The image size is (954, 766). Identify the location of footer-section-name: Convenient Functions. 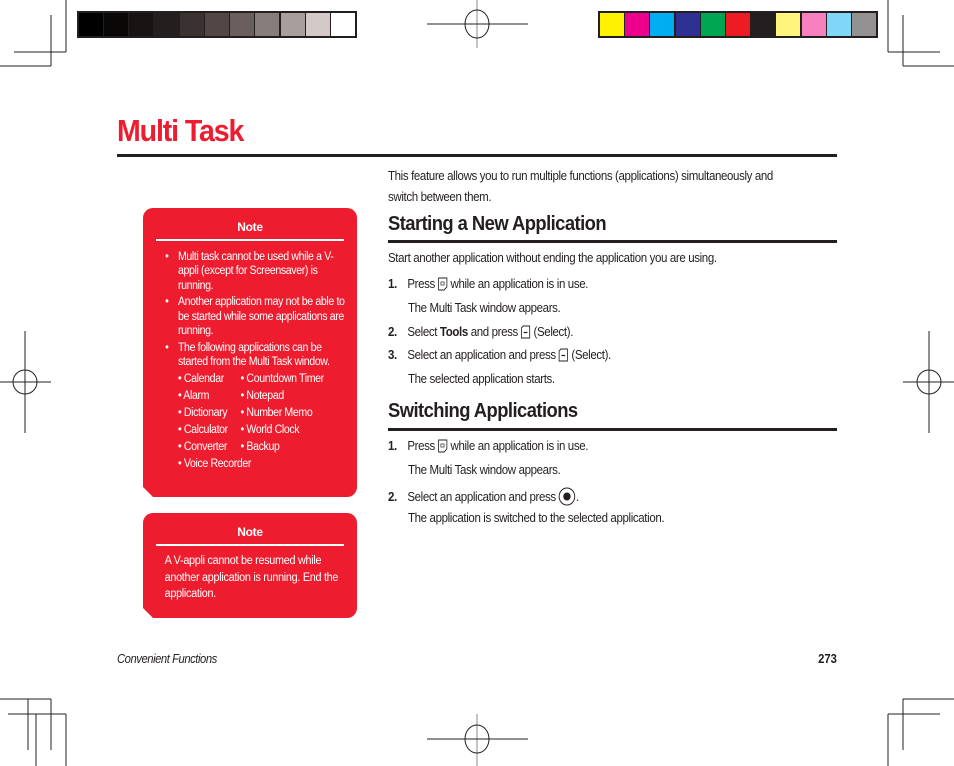
(167, 659).